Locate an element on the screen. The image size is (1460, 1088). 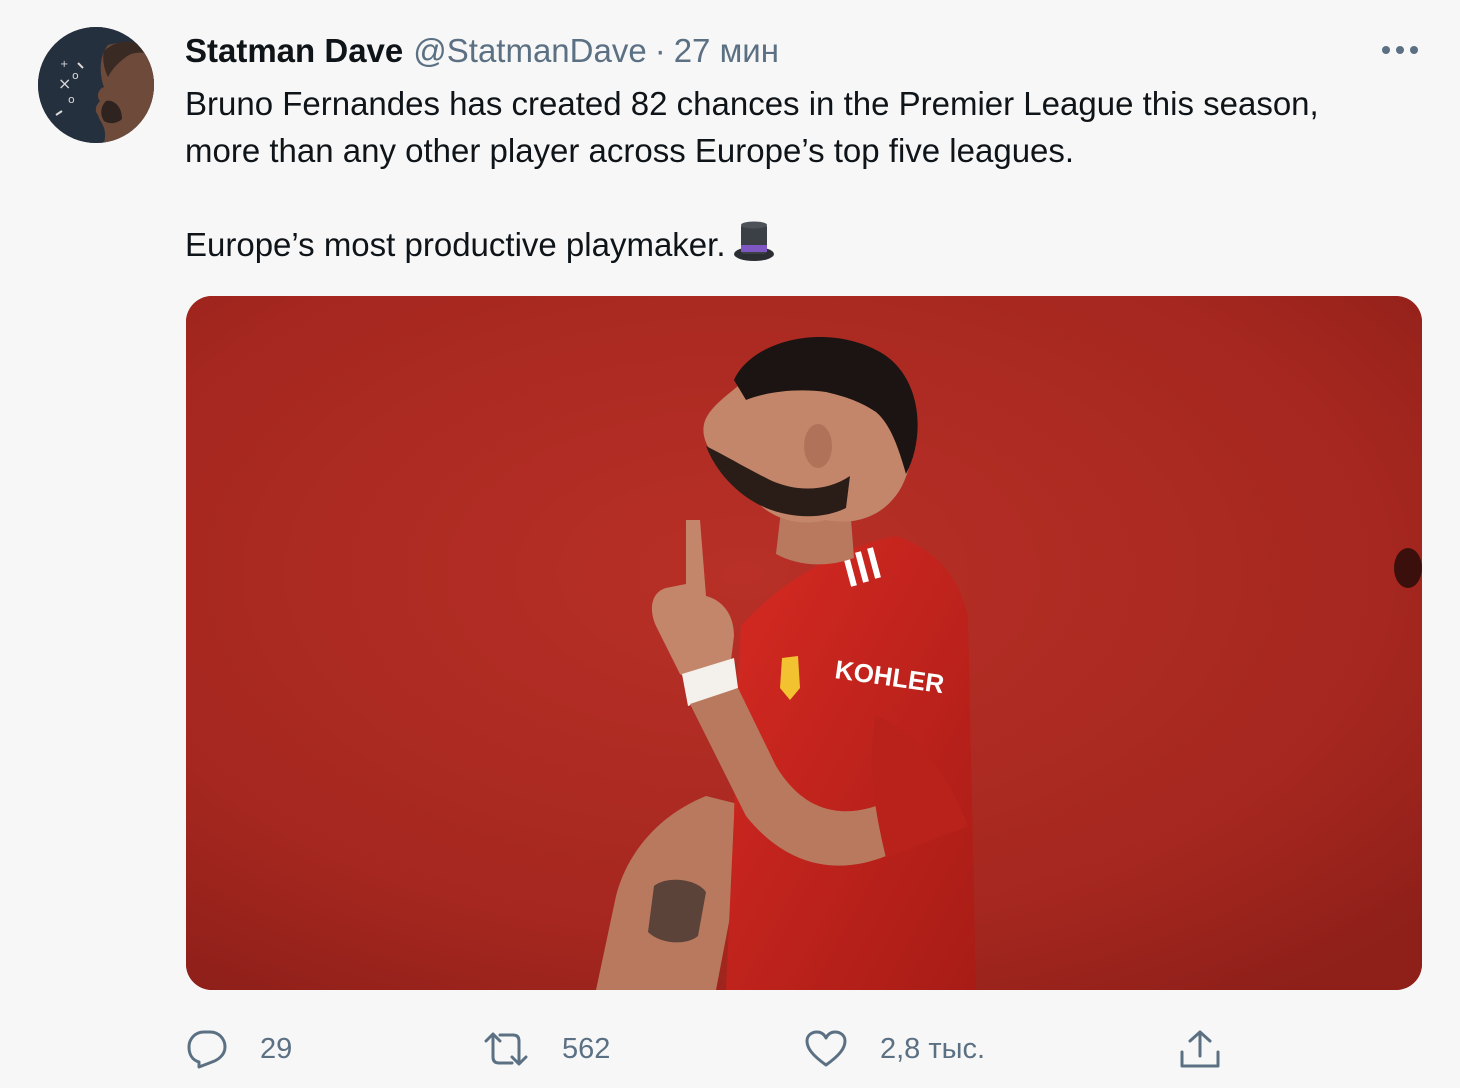
retweet-icon is located at coordinates (506, 1049).